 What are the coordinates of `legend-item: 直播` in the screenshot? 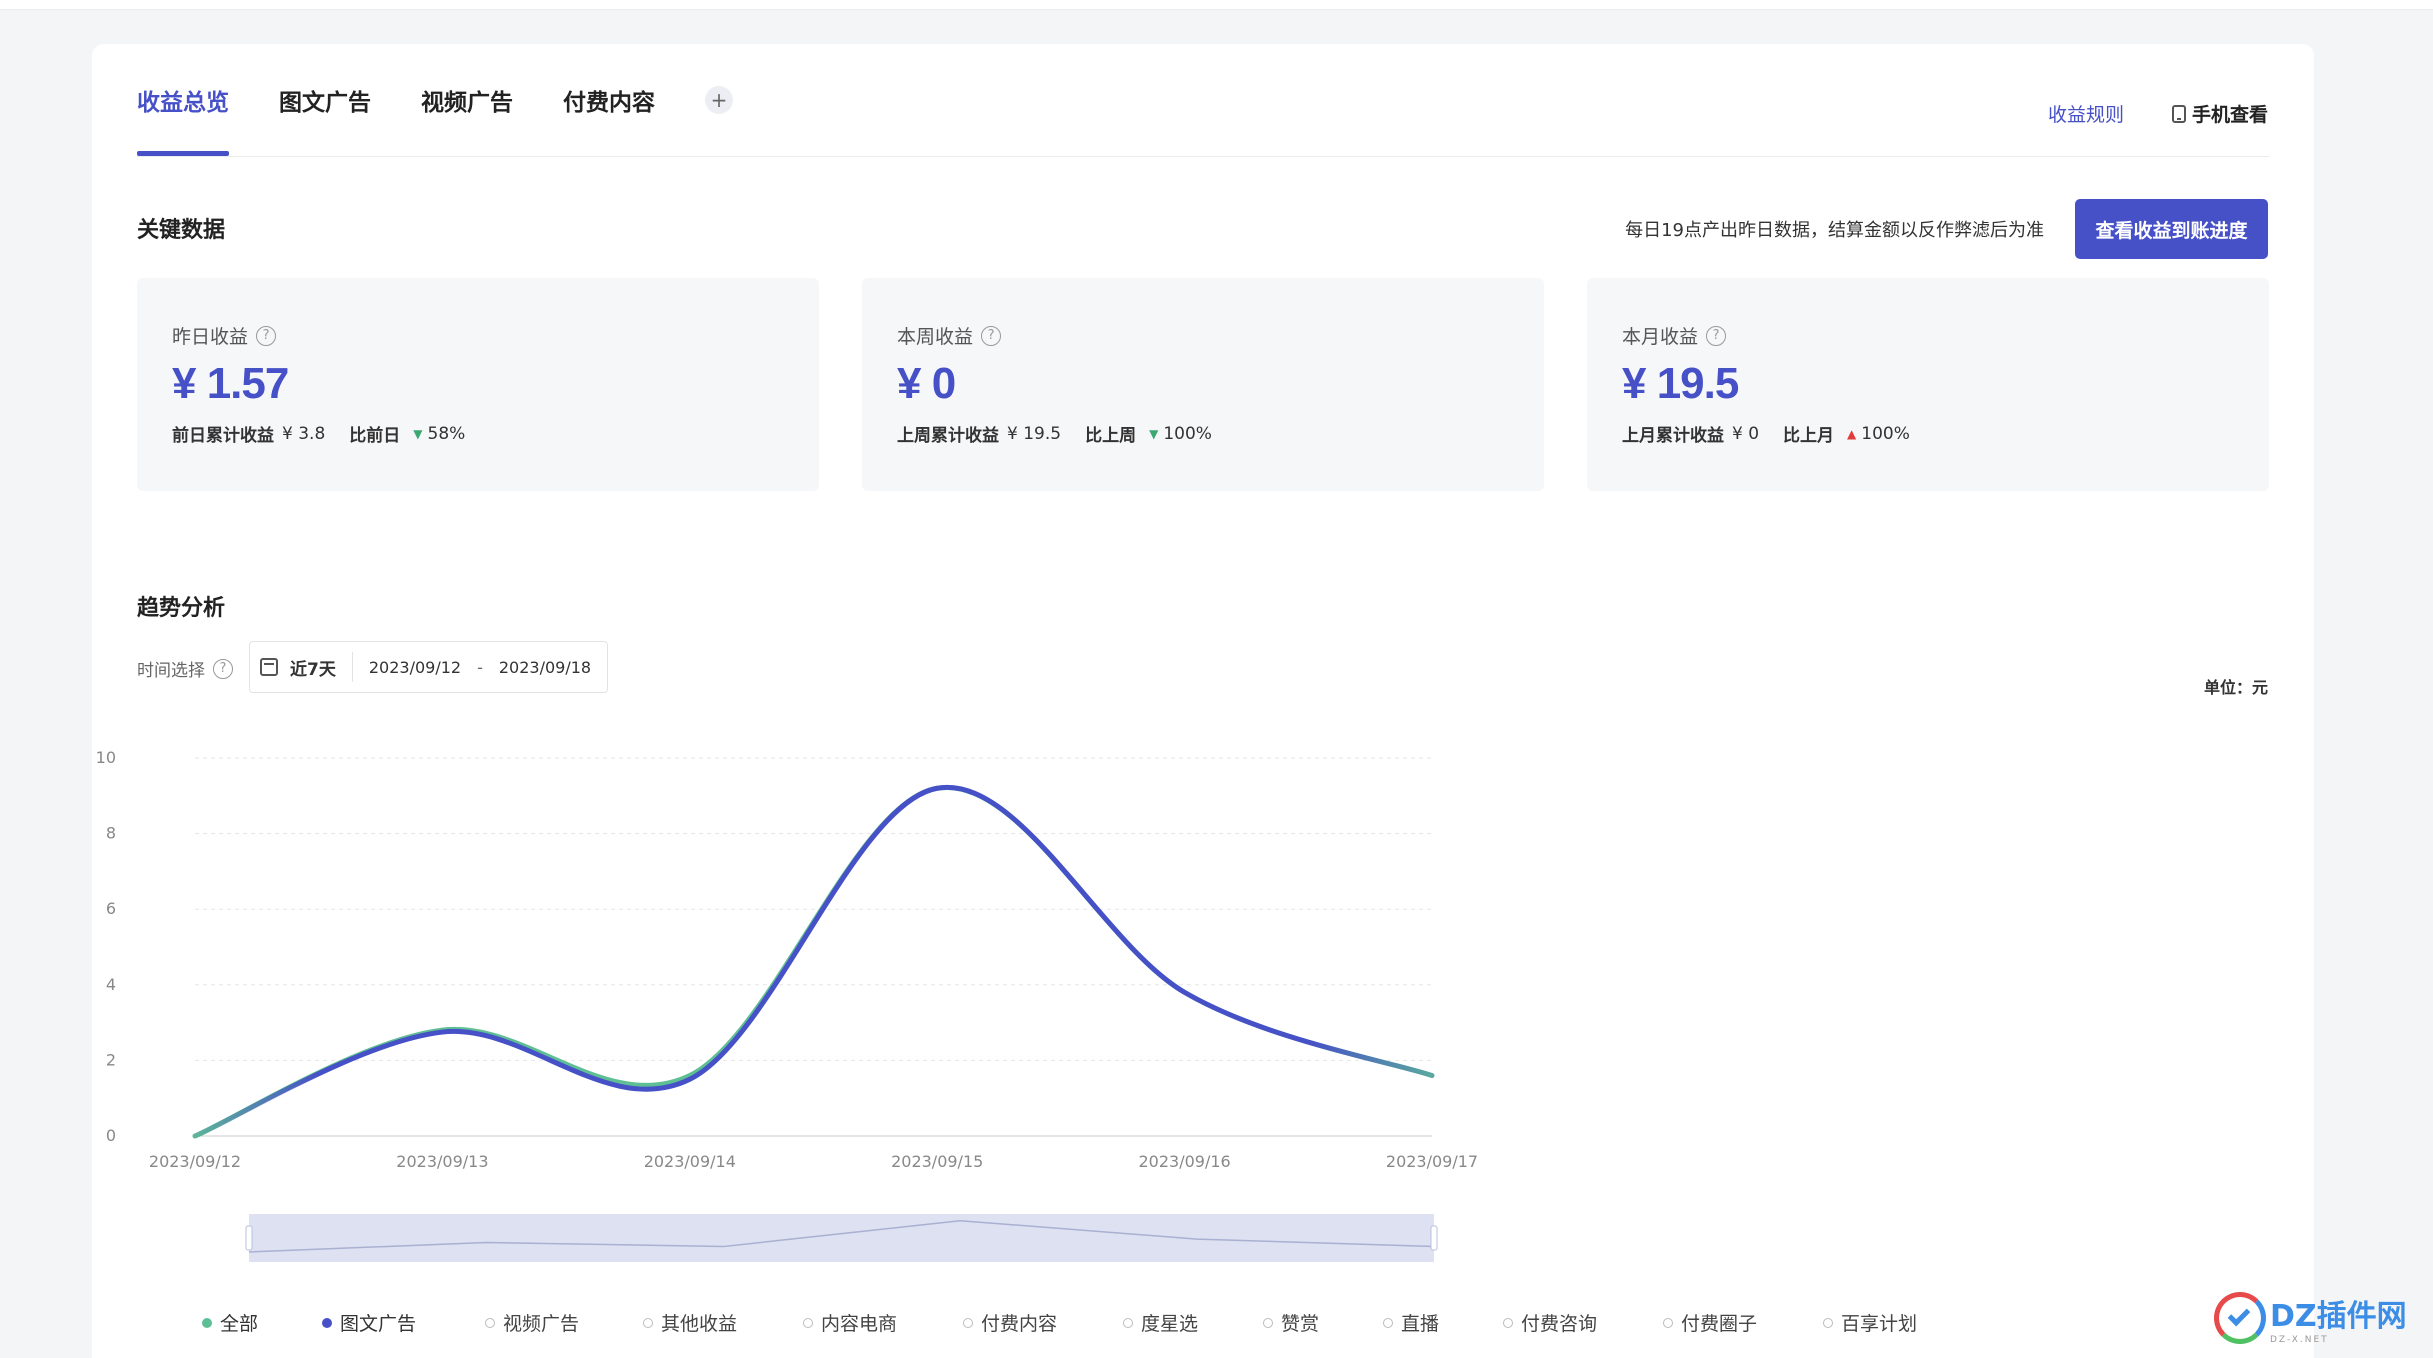 It's located at (1443, 1322).